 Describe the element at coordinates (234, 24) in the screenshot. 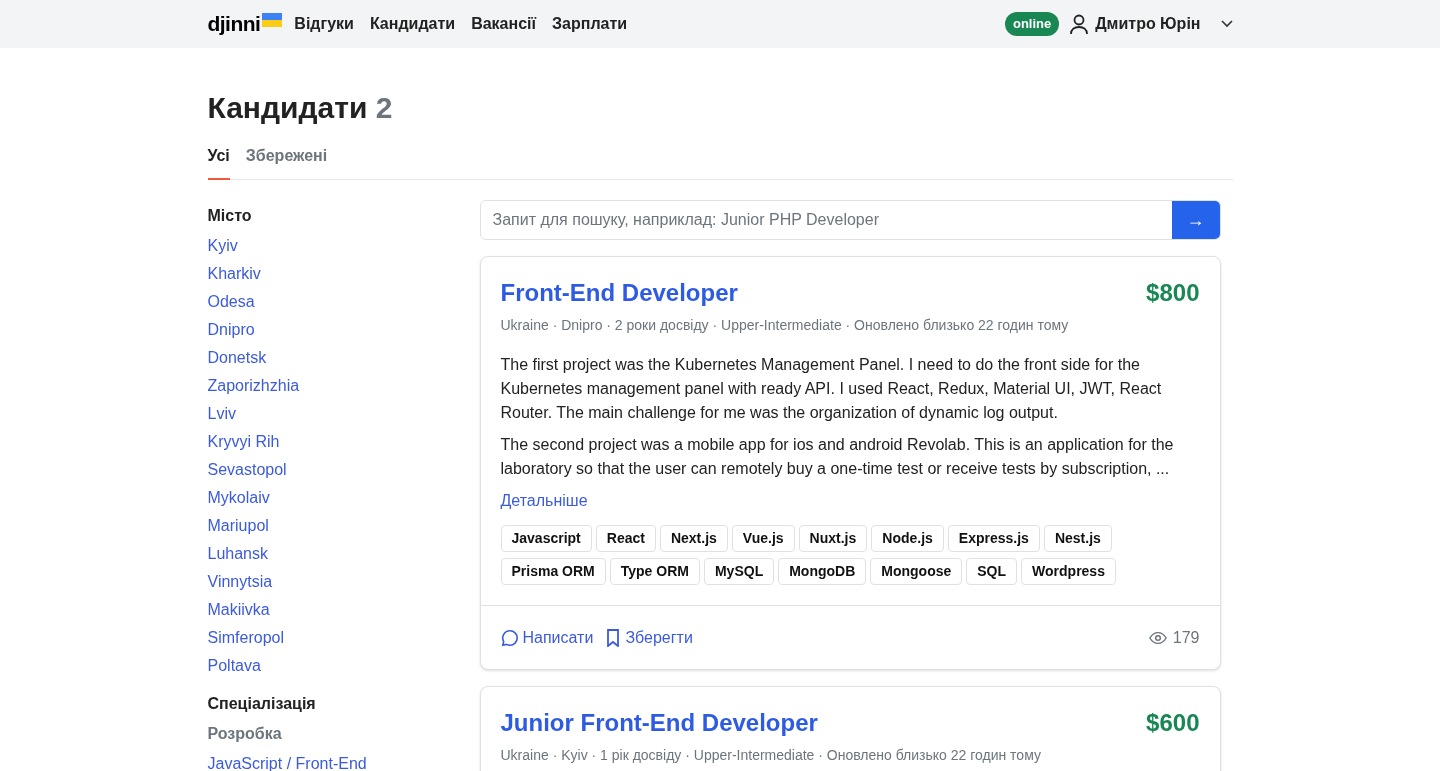

I see `logo: djinni` at that location.